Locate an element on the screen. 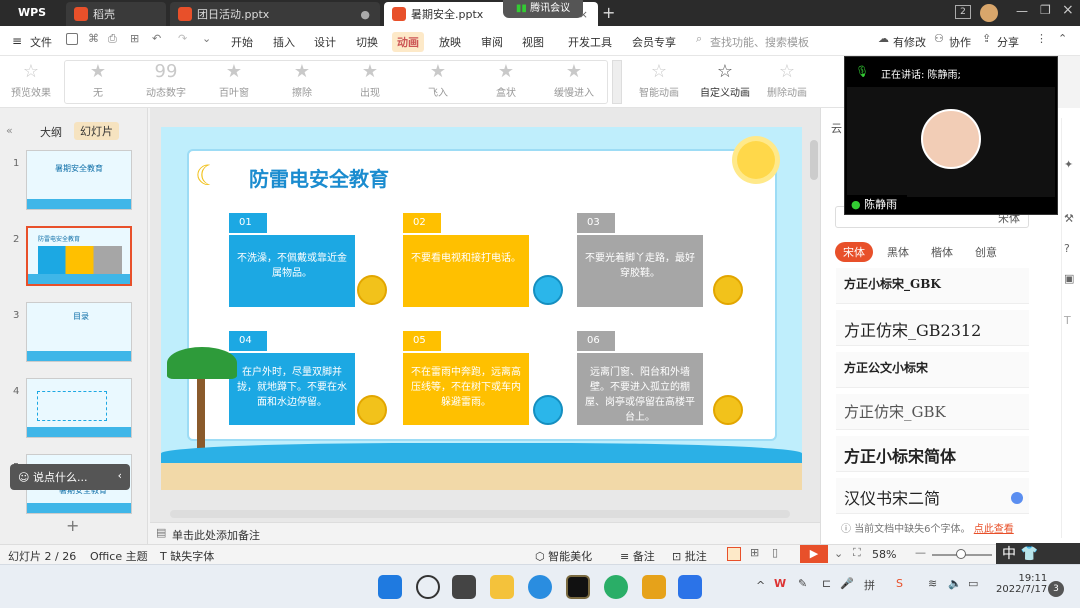  tab-animation: 动画 is located at coordinates (408, 42).